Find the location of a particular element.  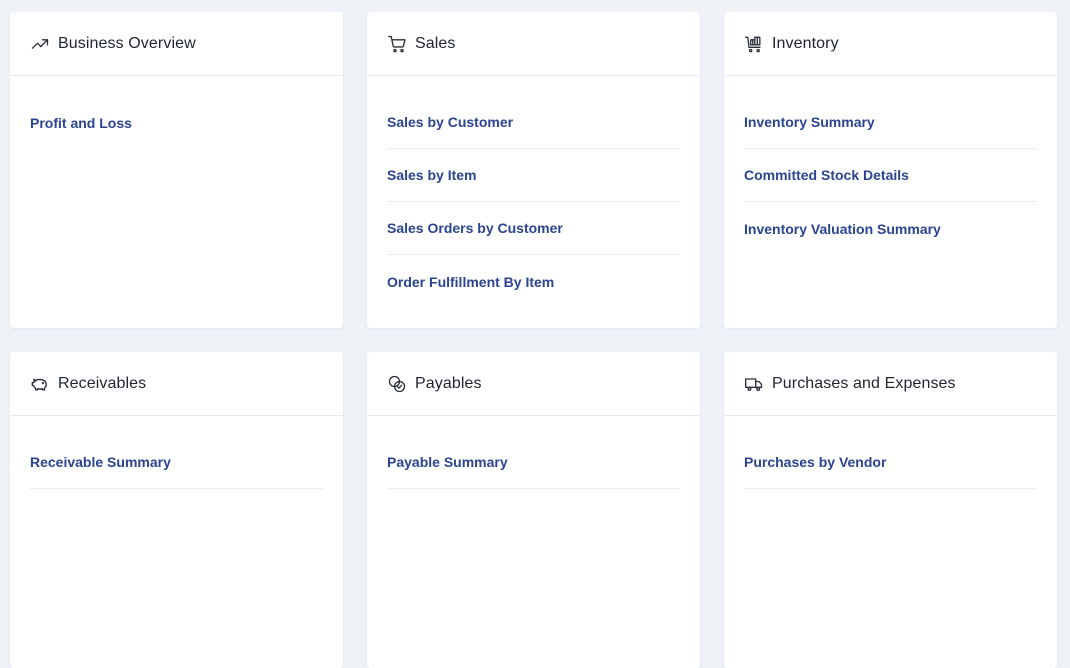

list-item: Inventory Valuation Summary is located at coordinates (890, 228).